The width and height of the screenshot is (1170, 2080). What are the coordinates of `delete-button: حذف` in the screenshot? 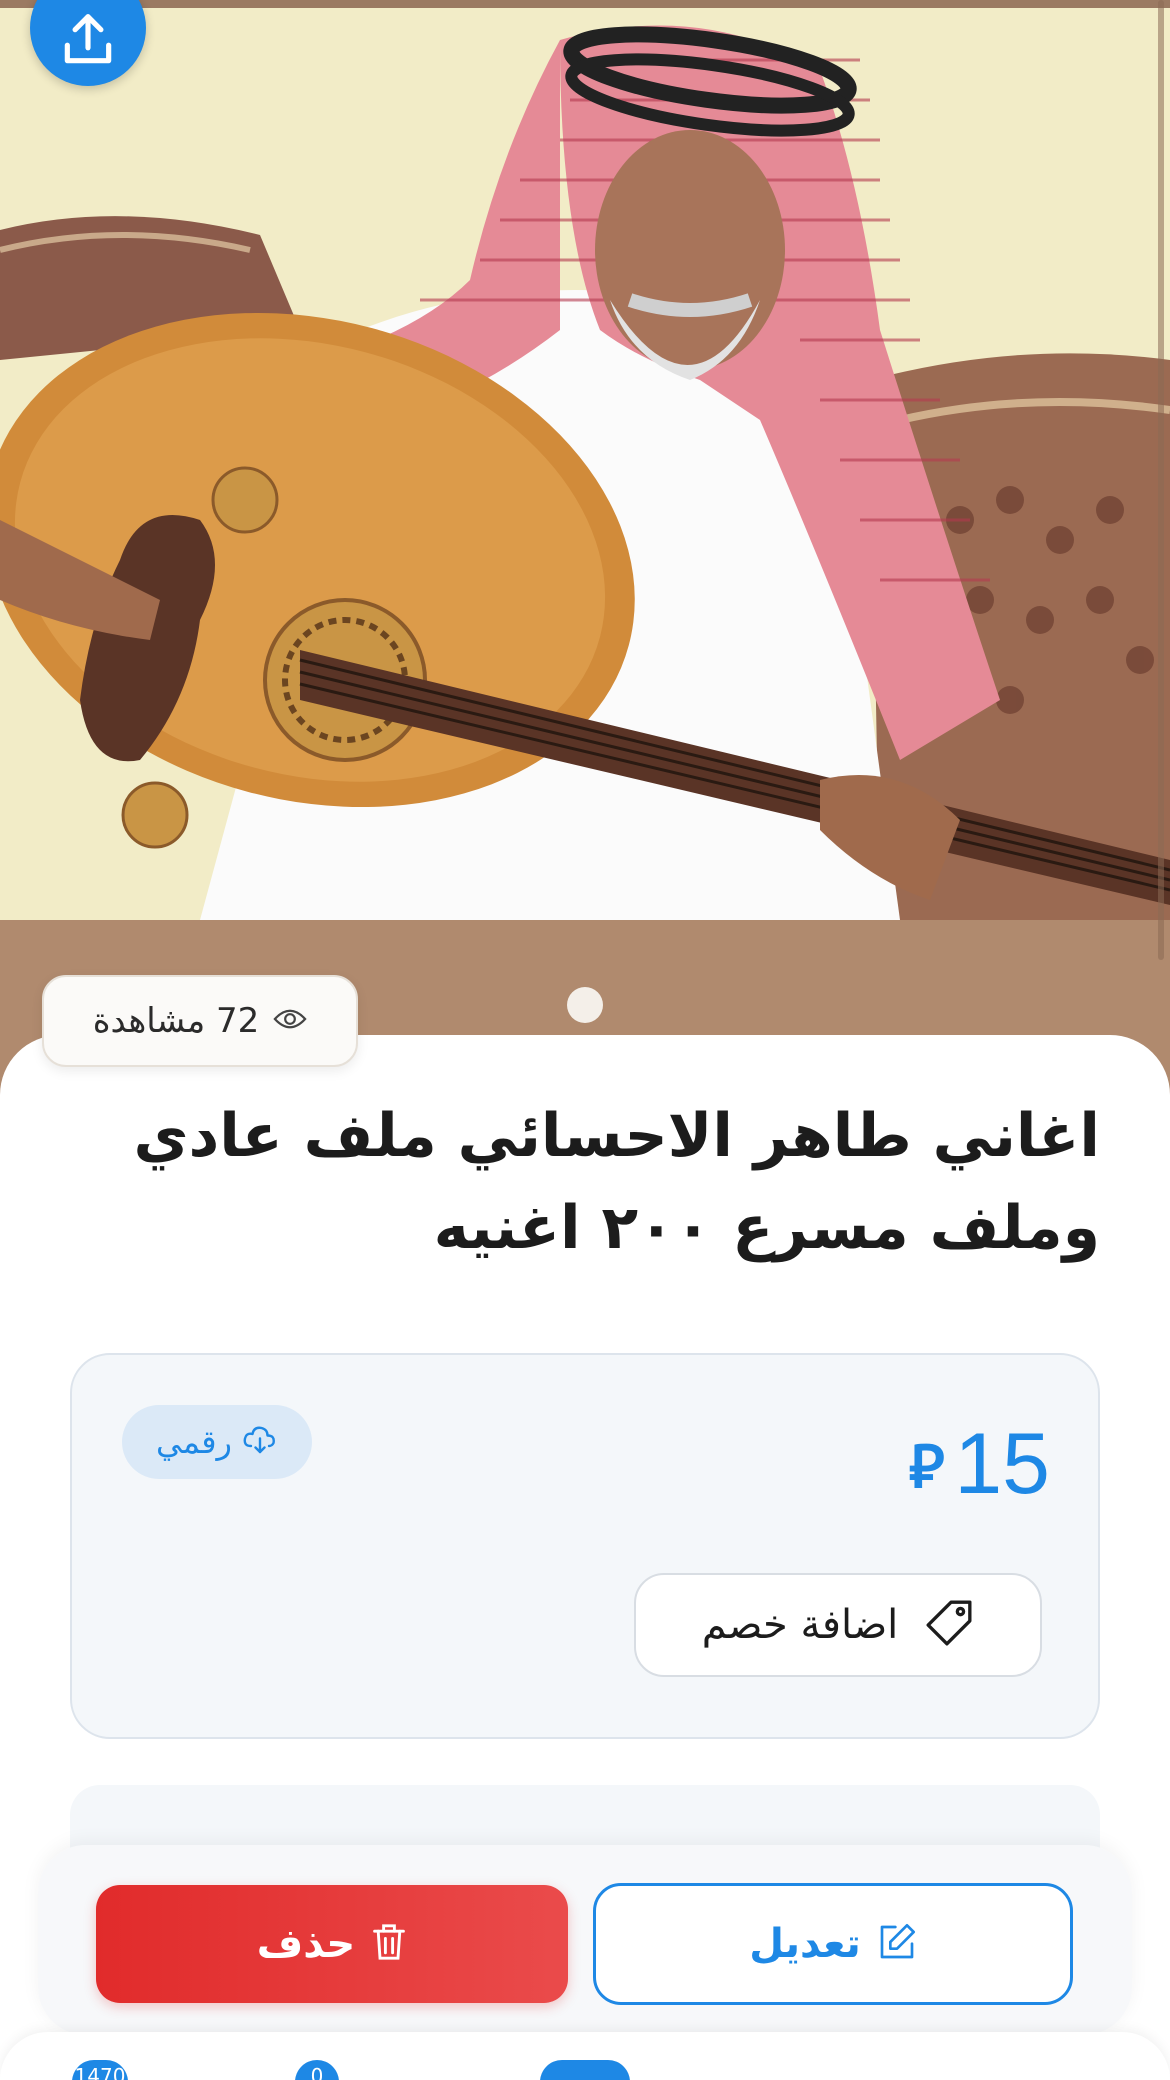 It's located at (332, 1944).